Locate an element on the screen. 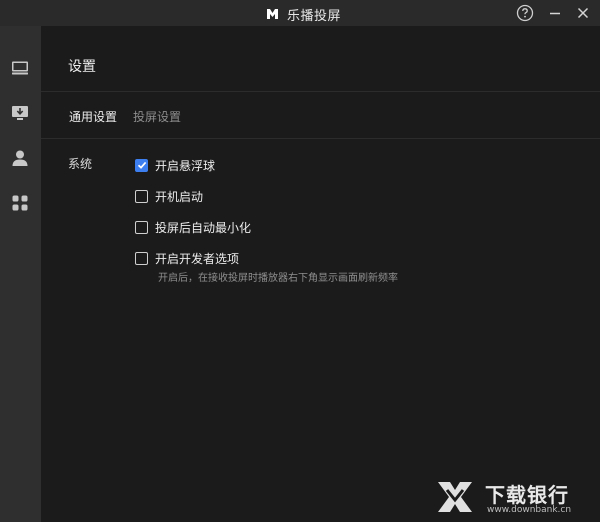 This screenshot has height=522, width=600. minimize-button is located at coordinates (555, 13).